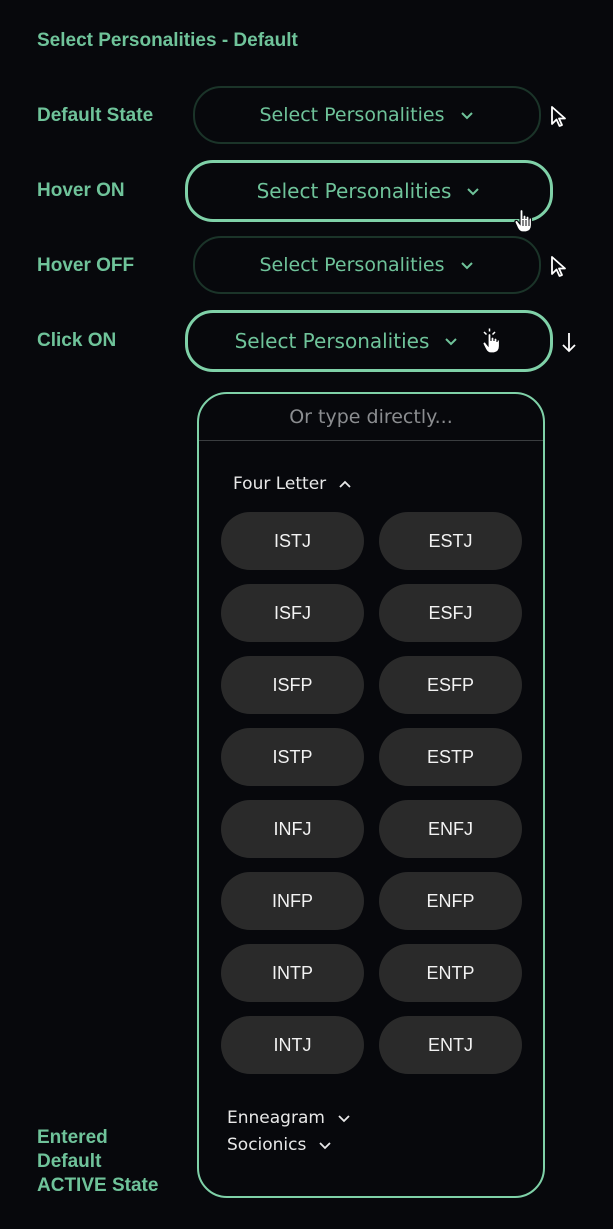  What do you see at coordinates (345, 484) in the screenshot?
I see `chevron-up-icon` at bounding box center [345, 484].